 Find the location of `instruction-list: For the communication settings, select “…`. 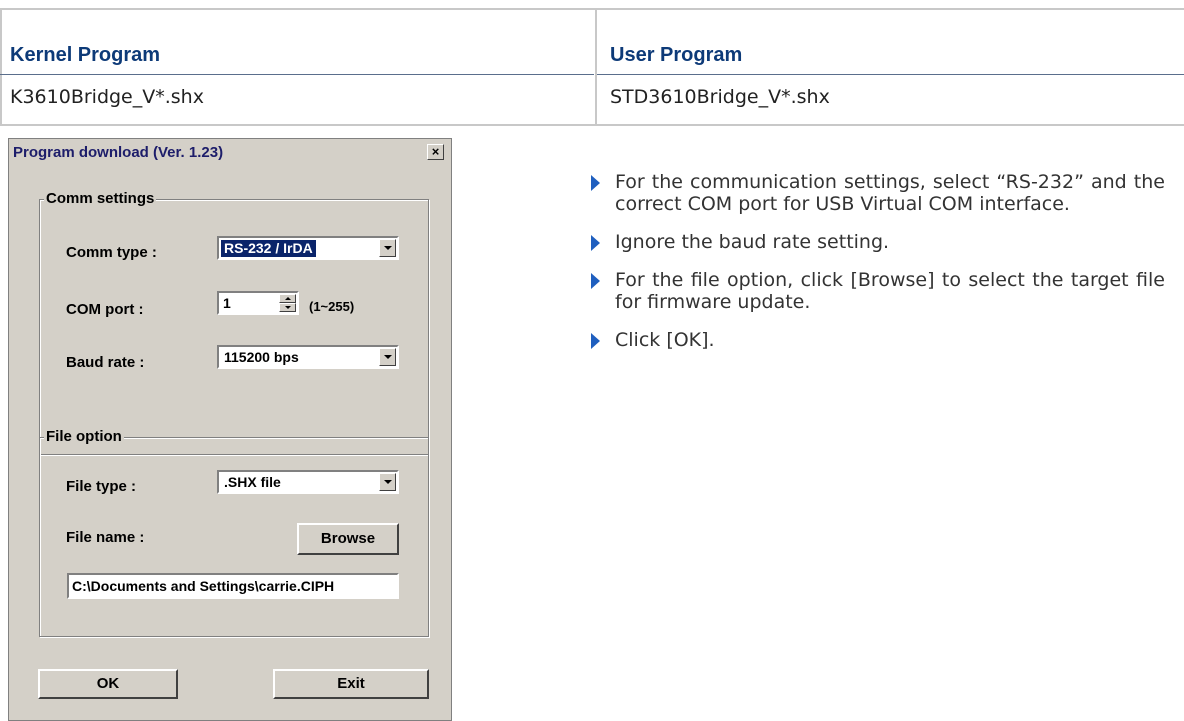

instruction-list: For the communication settings, select “… is located at coordinates (878, 269).